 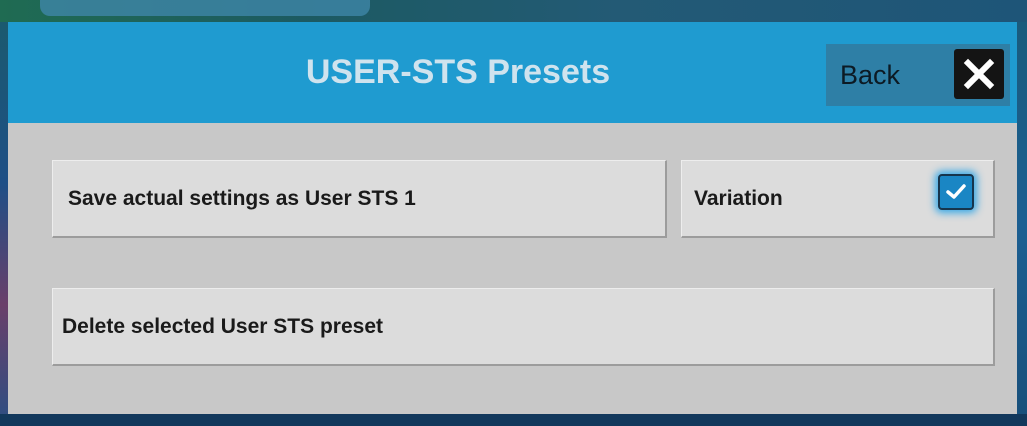 What do you see at coordinates (979, 74) in the screenshot?
I see `close-icon` at bounding box center [979, 74].